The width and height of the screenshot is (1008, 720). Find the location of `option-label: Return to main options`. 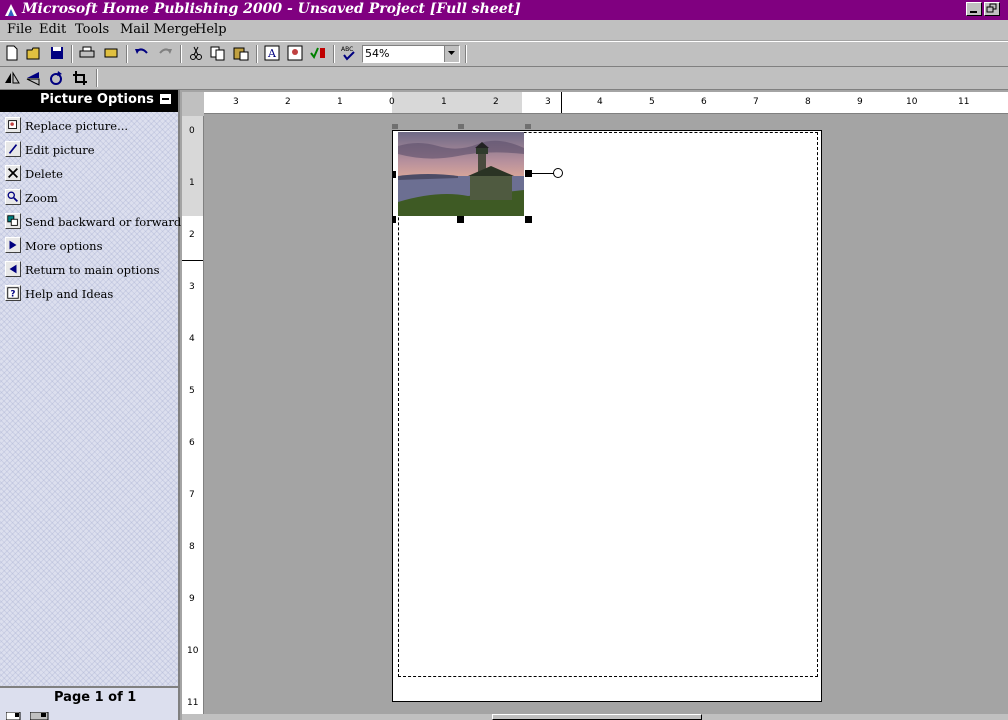

option-label: Return to main options is located at coordinates (92, 270).